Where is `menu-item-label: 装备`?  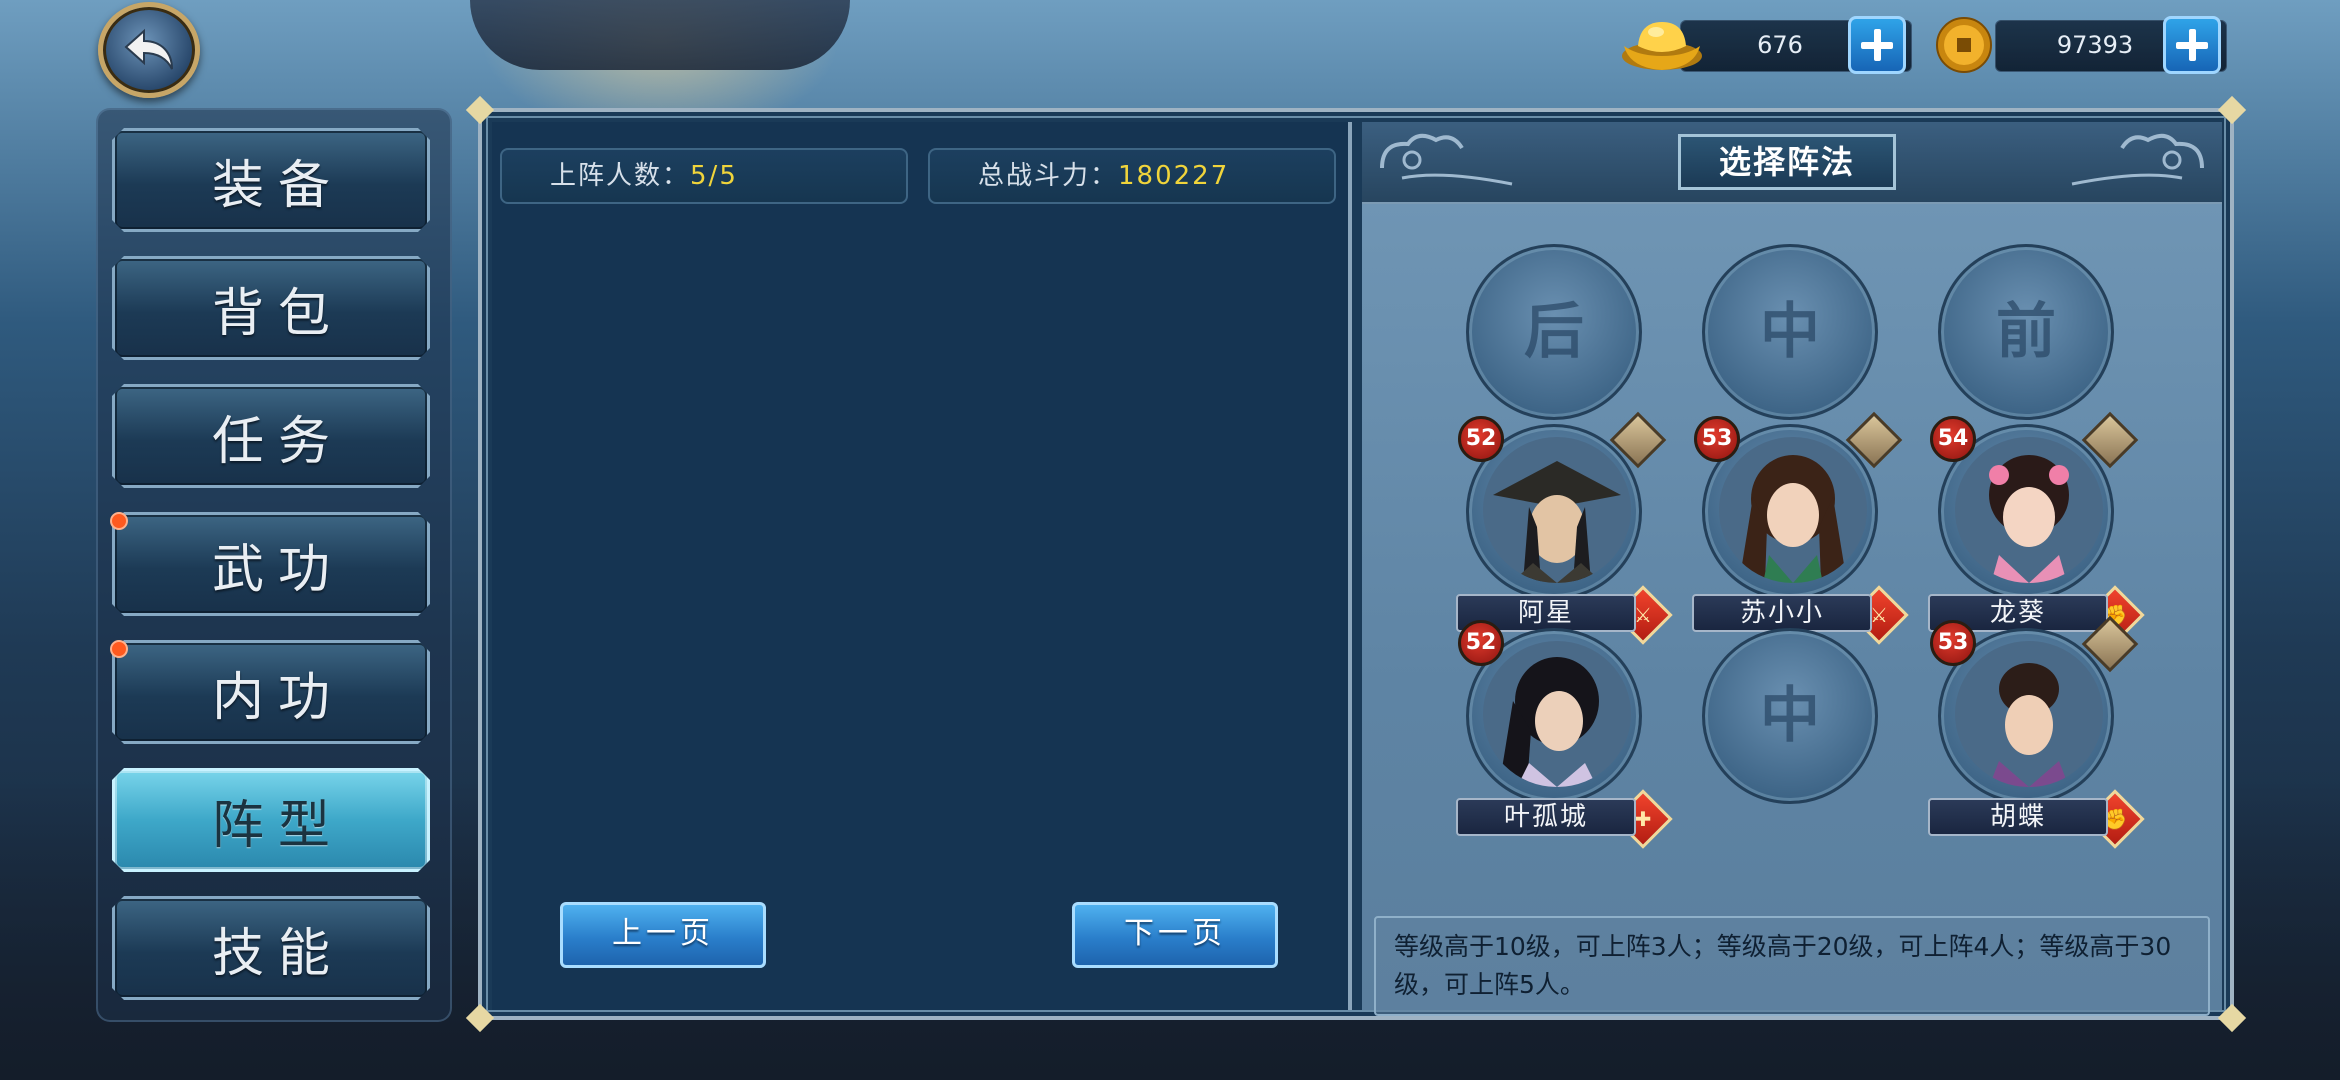 menu-item-label: 装备 is located at coordinates (277, 185).